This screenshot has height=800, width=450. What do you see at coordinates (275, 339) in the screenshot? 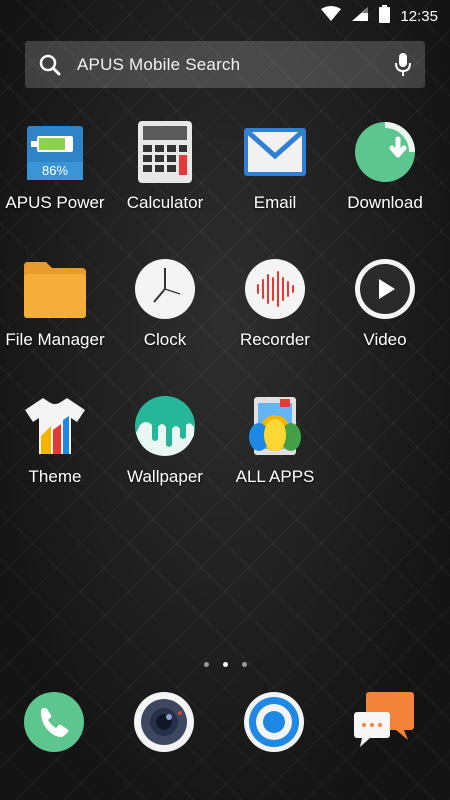
I see `app-label: Recorder` at bounding box center [275, 339].